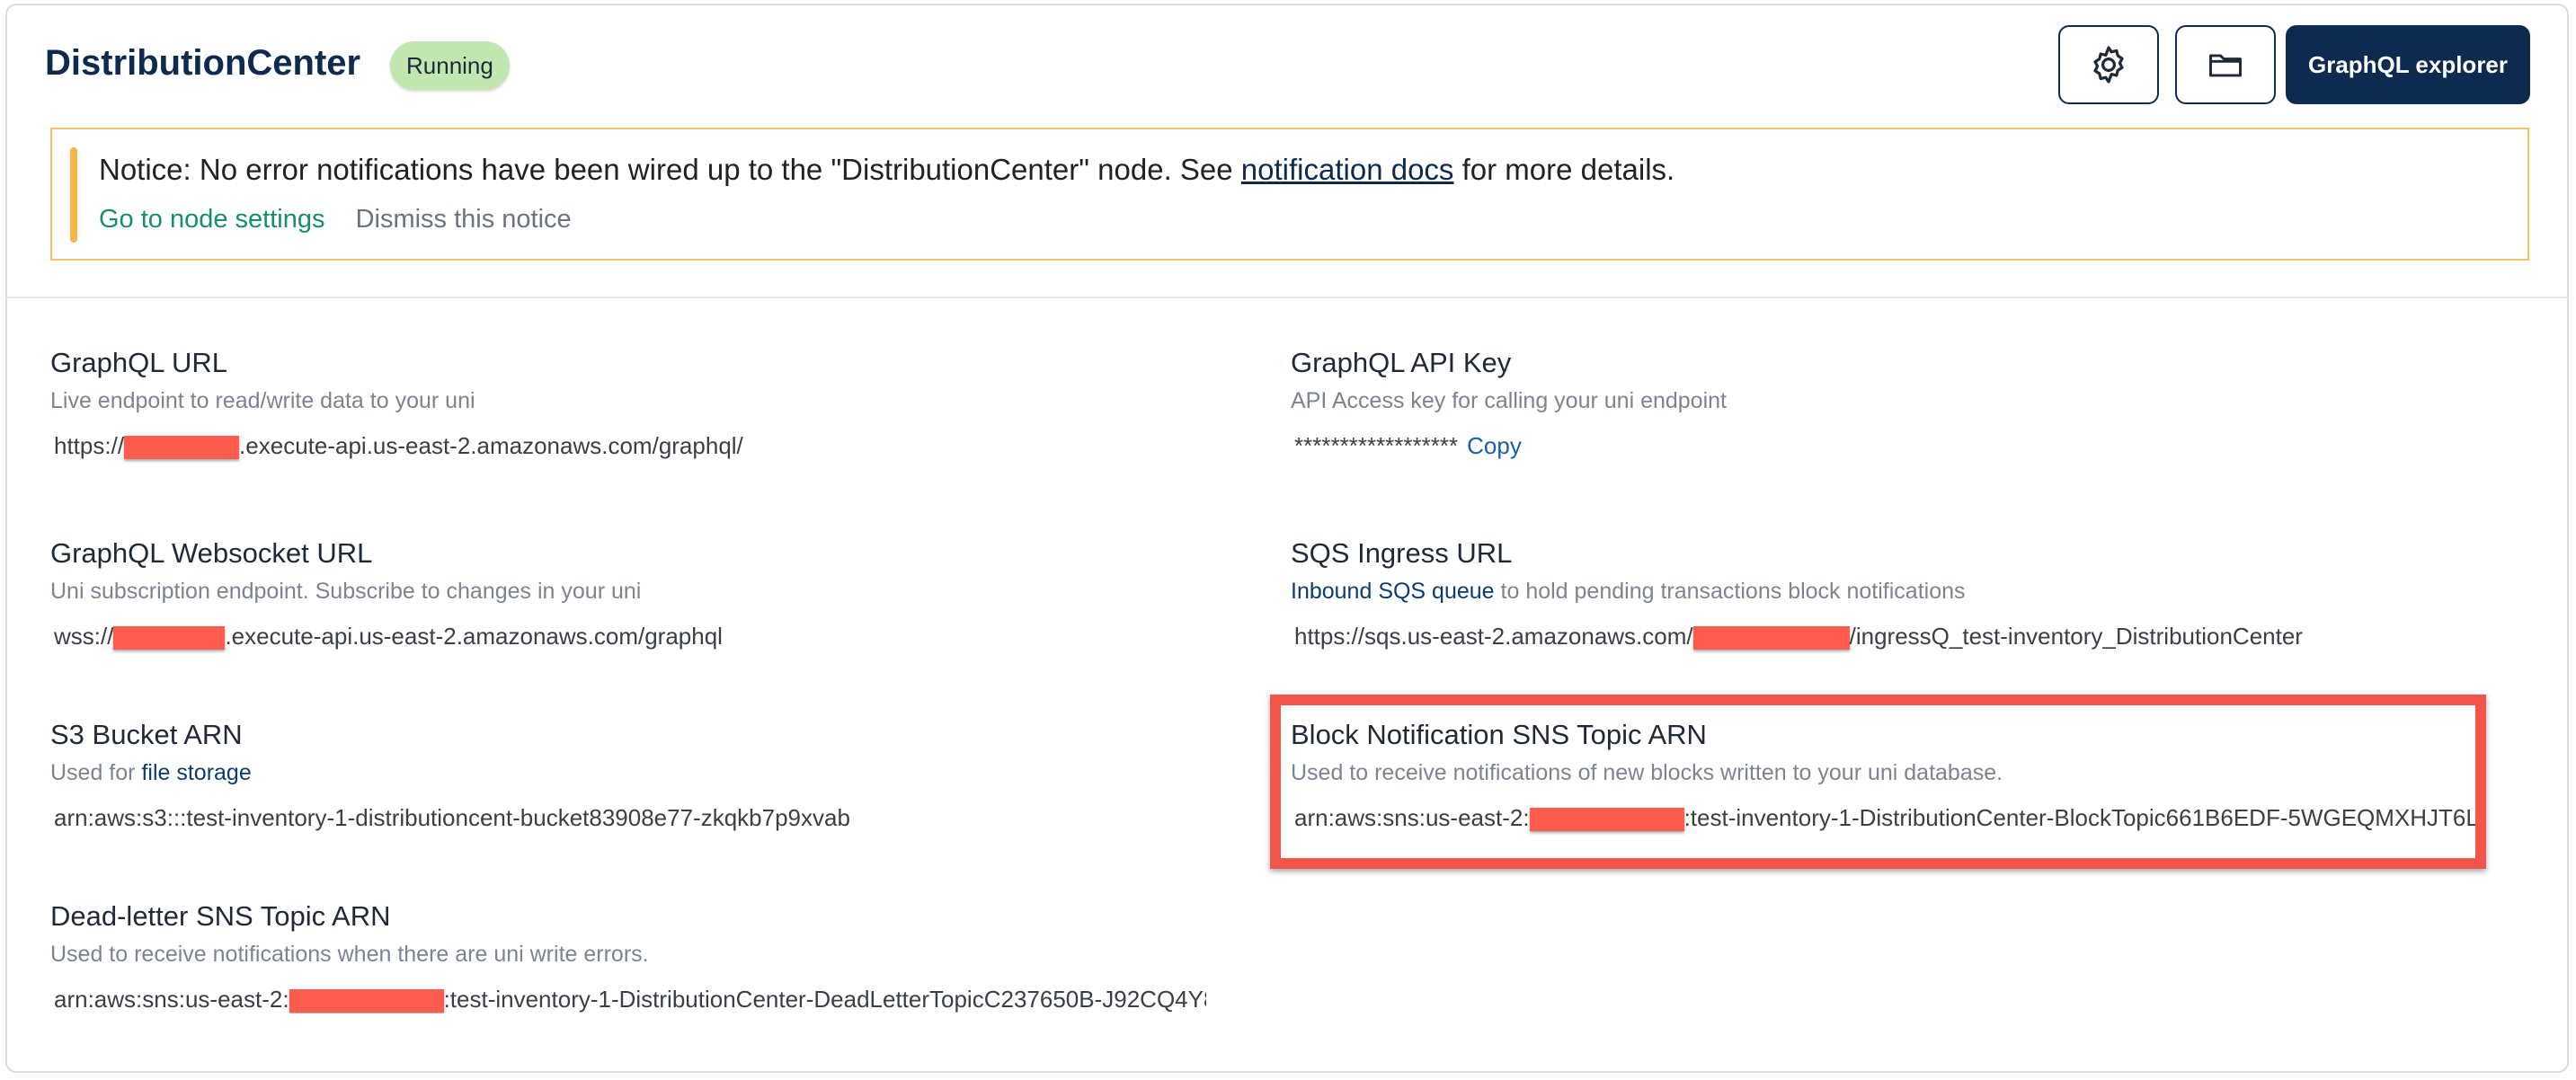 This screenshot has width=2576, height=1080. Describe the element at coordinates (1347, 169) in the screenshot. I see `notification-docs-link: notification docs` at that location.